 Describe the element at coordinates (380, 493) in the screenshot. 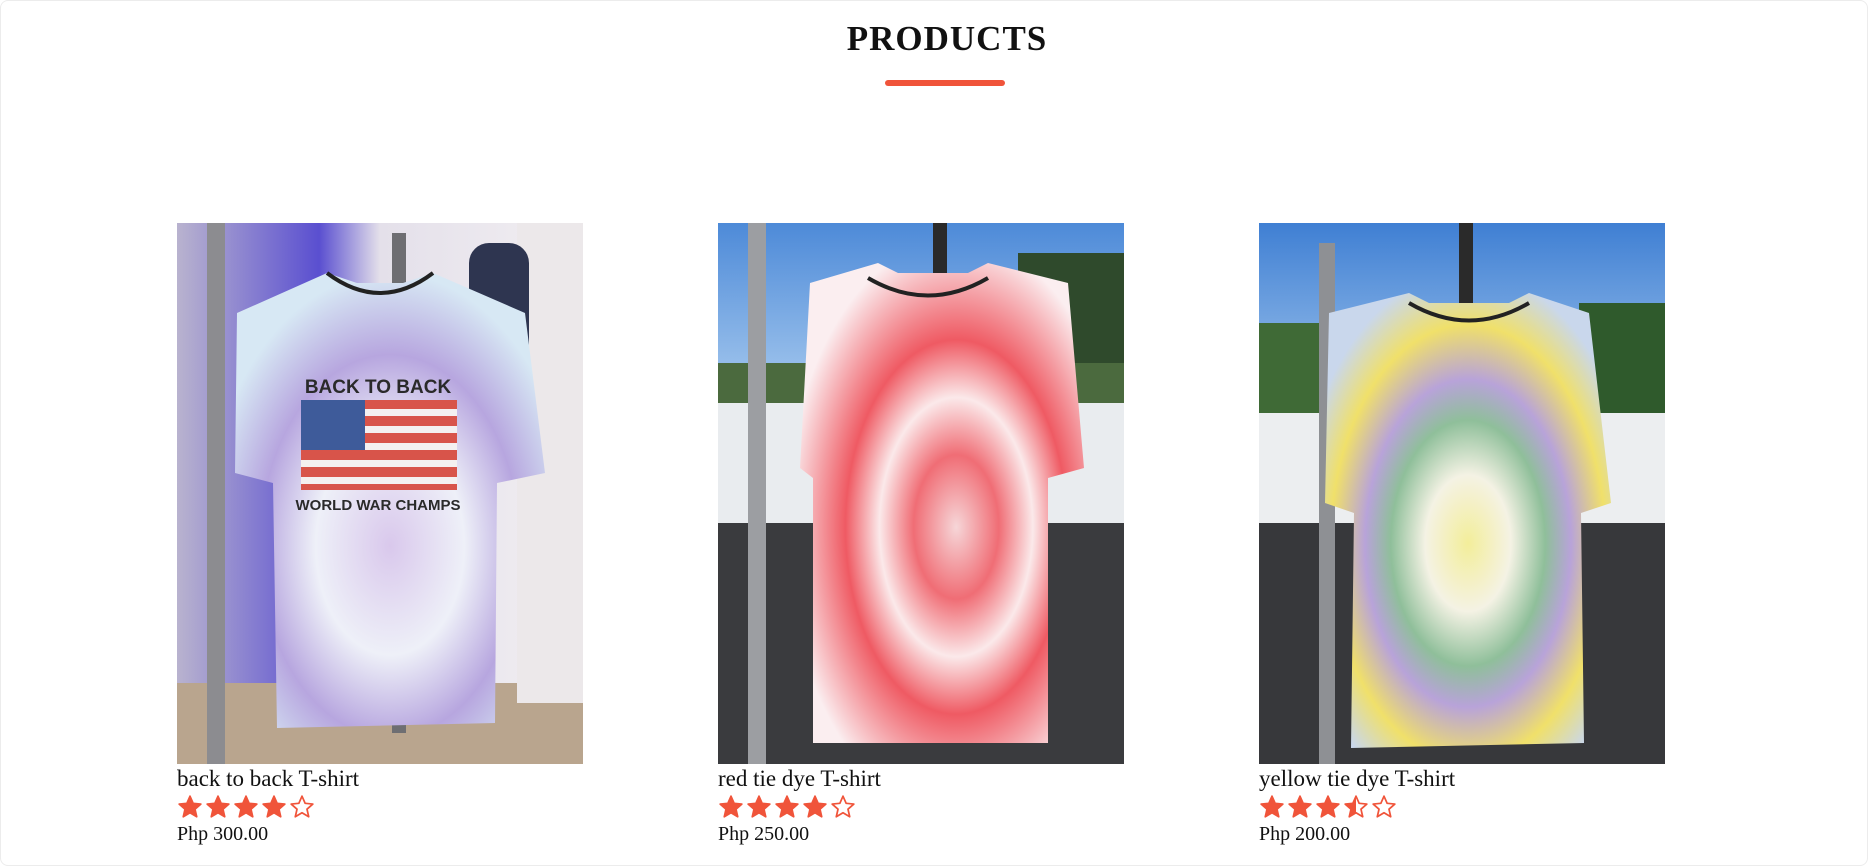

I see `product-image: BACK TO BACK WORLD WAR CHAMPS` at that location.